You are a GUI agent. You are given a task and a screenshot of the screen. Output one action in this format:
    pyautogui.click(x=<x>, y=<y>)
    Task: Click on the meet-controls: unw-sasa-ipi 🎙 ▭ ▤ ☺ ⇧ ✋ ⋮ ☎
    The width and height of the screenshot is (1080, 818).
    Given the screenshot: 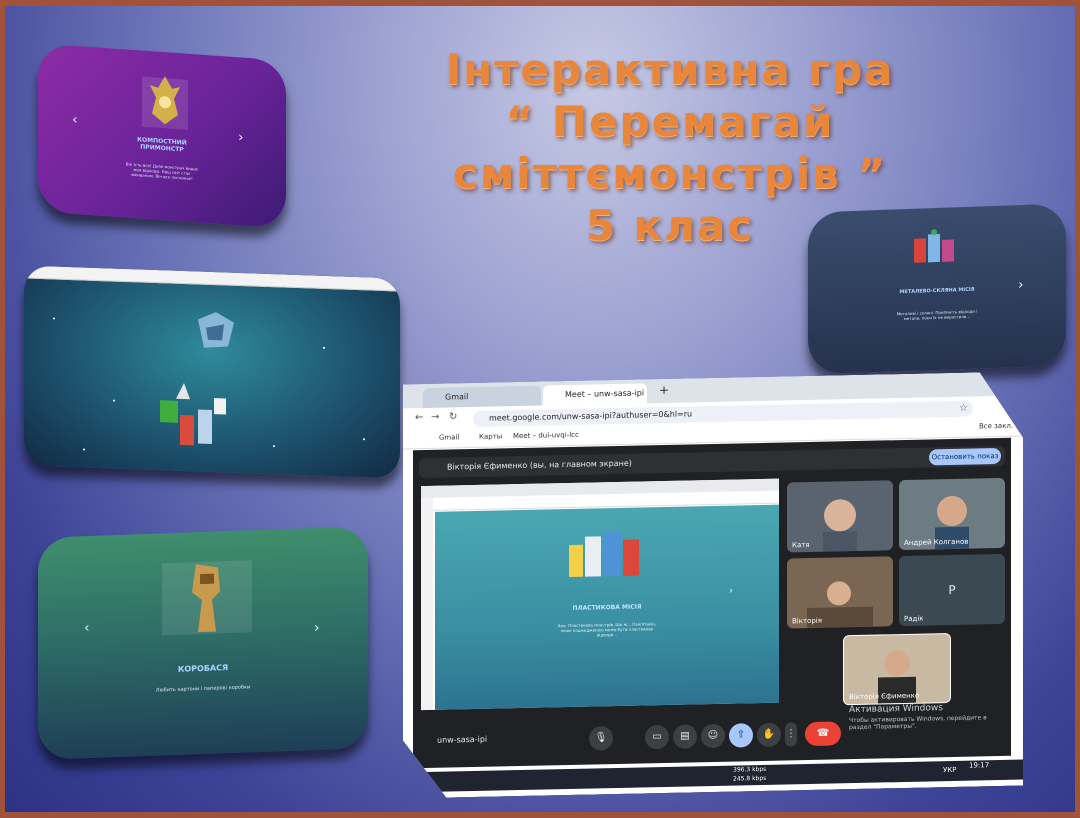 What is the action you would take?
    pyautogui.click(x=712, y=736)
    